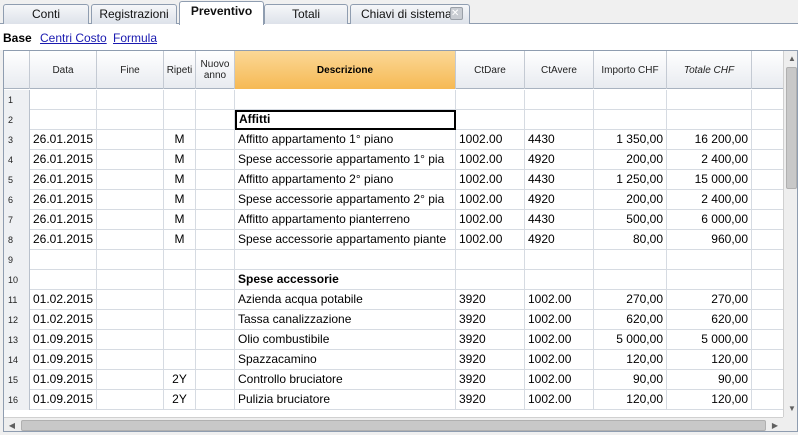 The width and height of the screenshot is (798, 435). Describe the element at coordinates (394, 280) in the screenshot. I see `table-row: 10 Spese accessorie` at that location.